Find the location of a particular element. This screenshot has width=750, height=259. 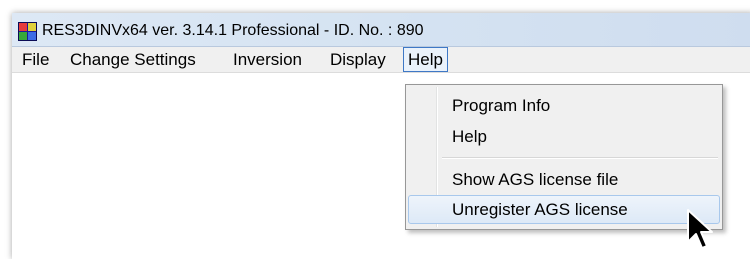

arrow-pointer-icon is located at coordinates (700, 229).